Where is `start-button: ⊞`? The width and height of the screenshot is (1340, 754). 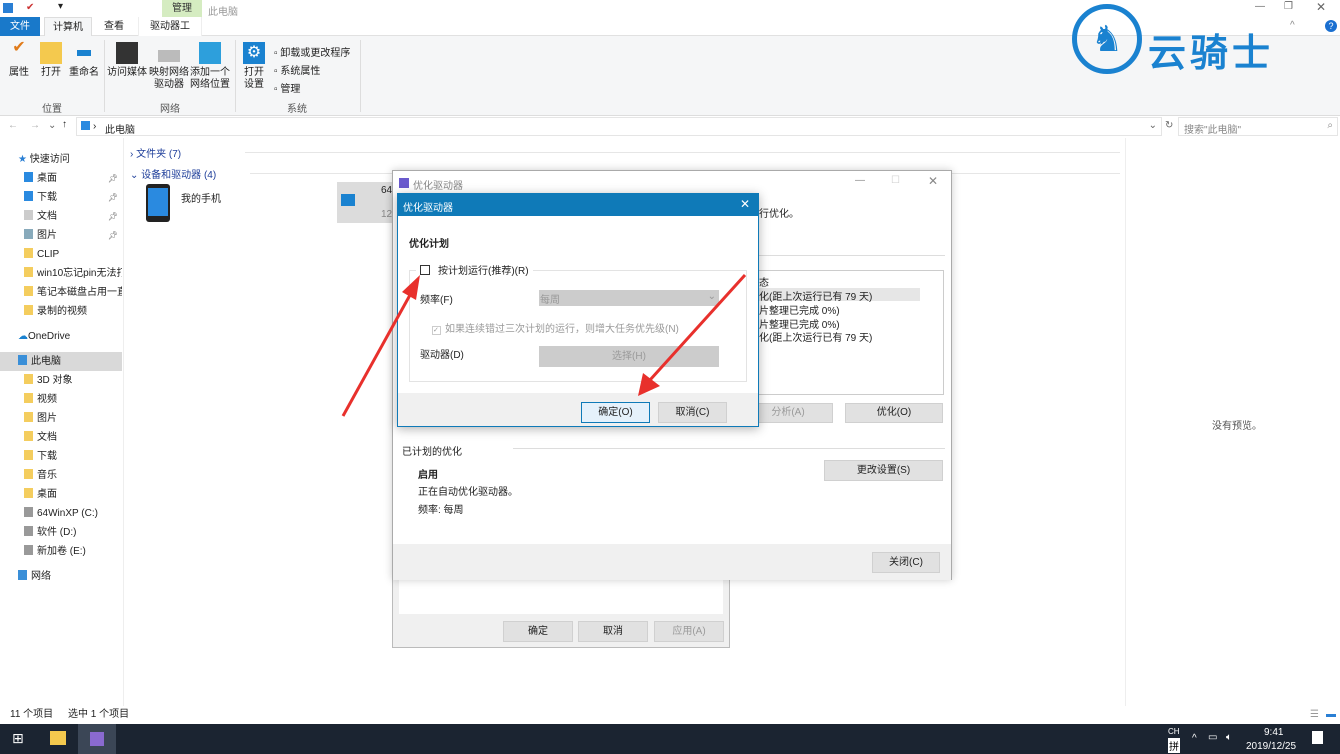 start-button: ⊞ is located at coordinates (18, 738).